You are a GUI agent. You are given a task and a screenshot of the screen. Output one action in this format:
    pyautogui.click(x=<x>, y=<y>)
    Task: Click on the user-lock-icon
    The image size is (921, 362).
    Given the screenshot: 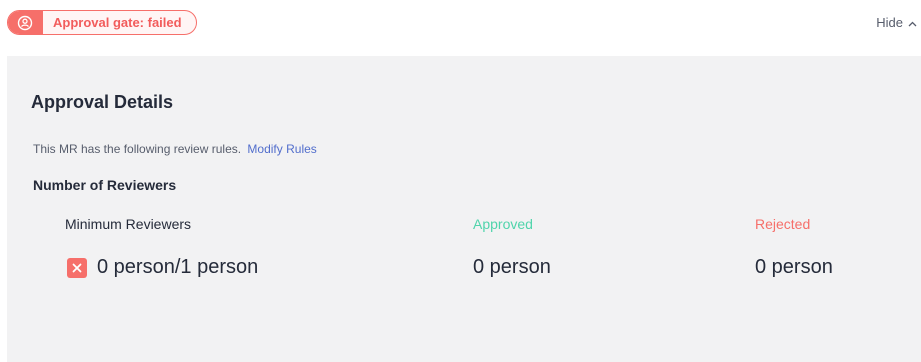 What is the action you would take?
    pyautogui.click(x=25, y=22)
    